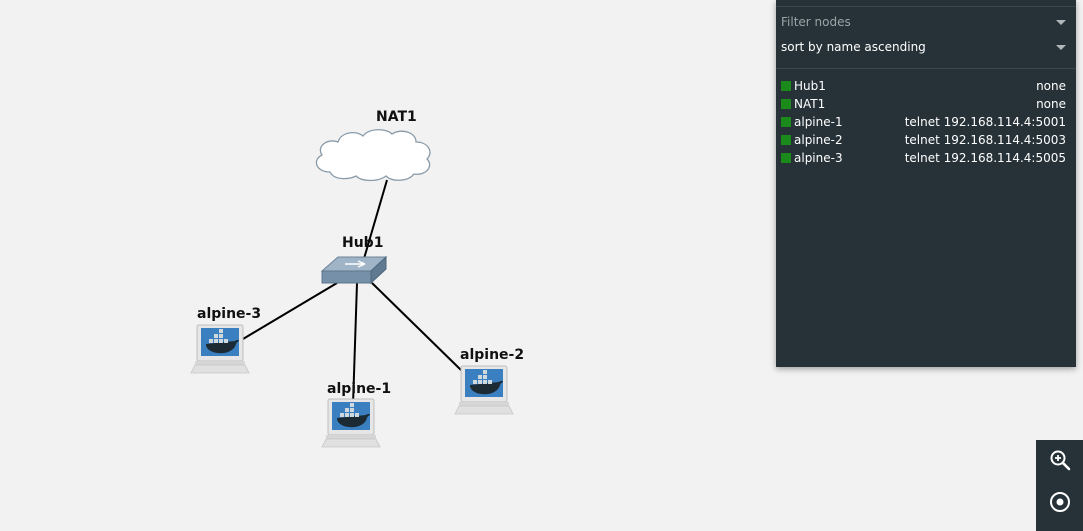 The width and height of the screenshot is (1083, 531). I want to click on node-name: alpine-1, so click(818, 122).